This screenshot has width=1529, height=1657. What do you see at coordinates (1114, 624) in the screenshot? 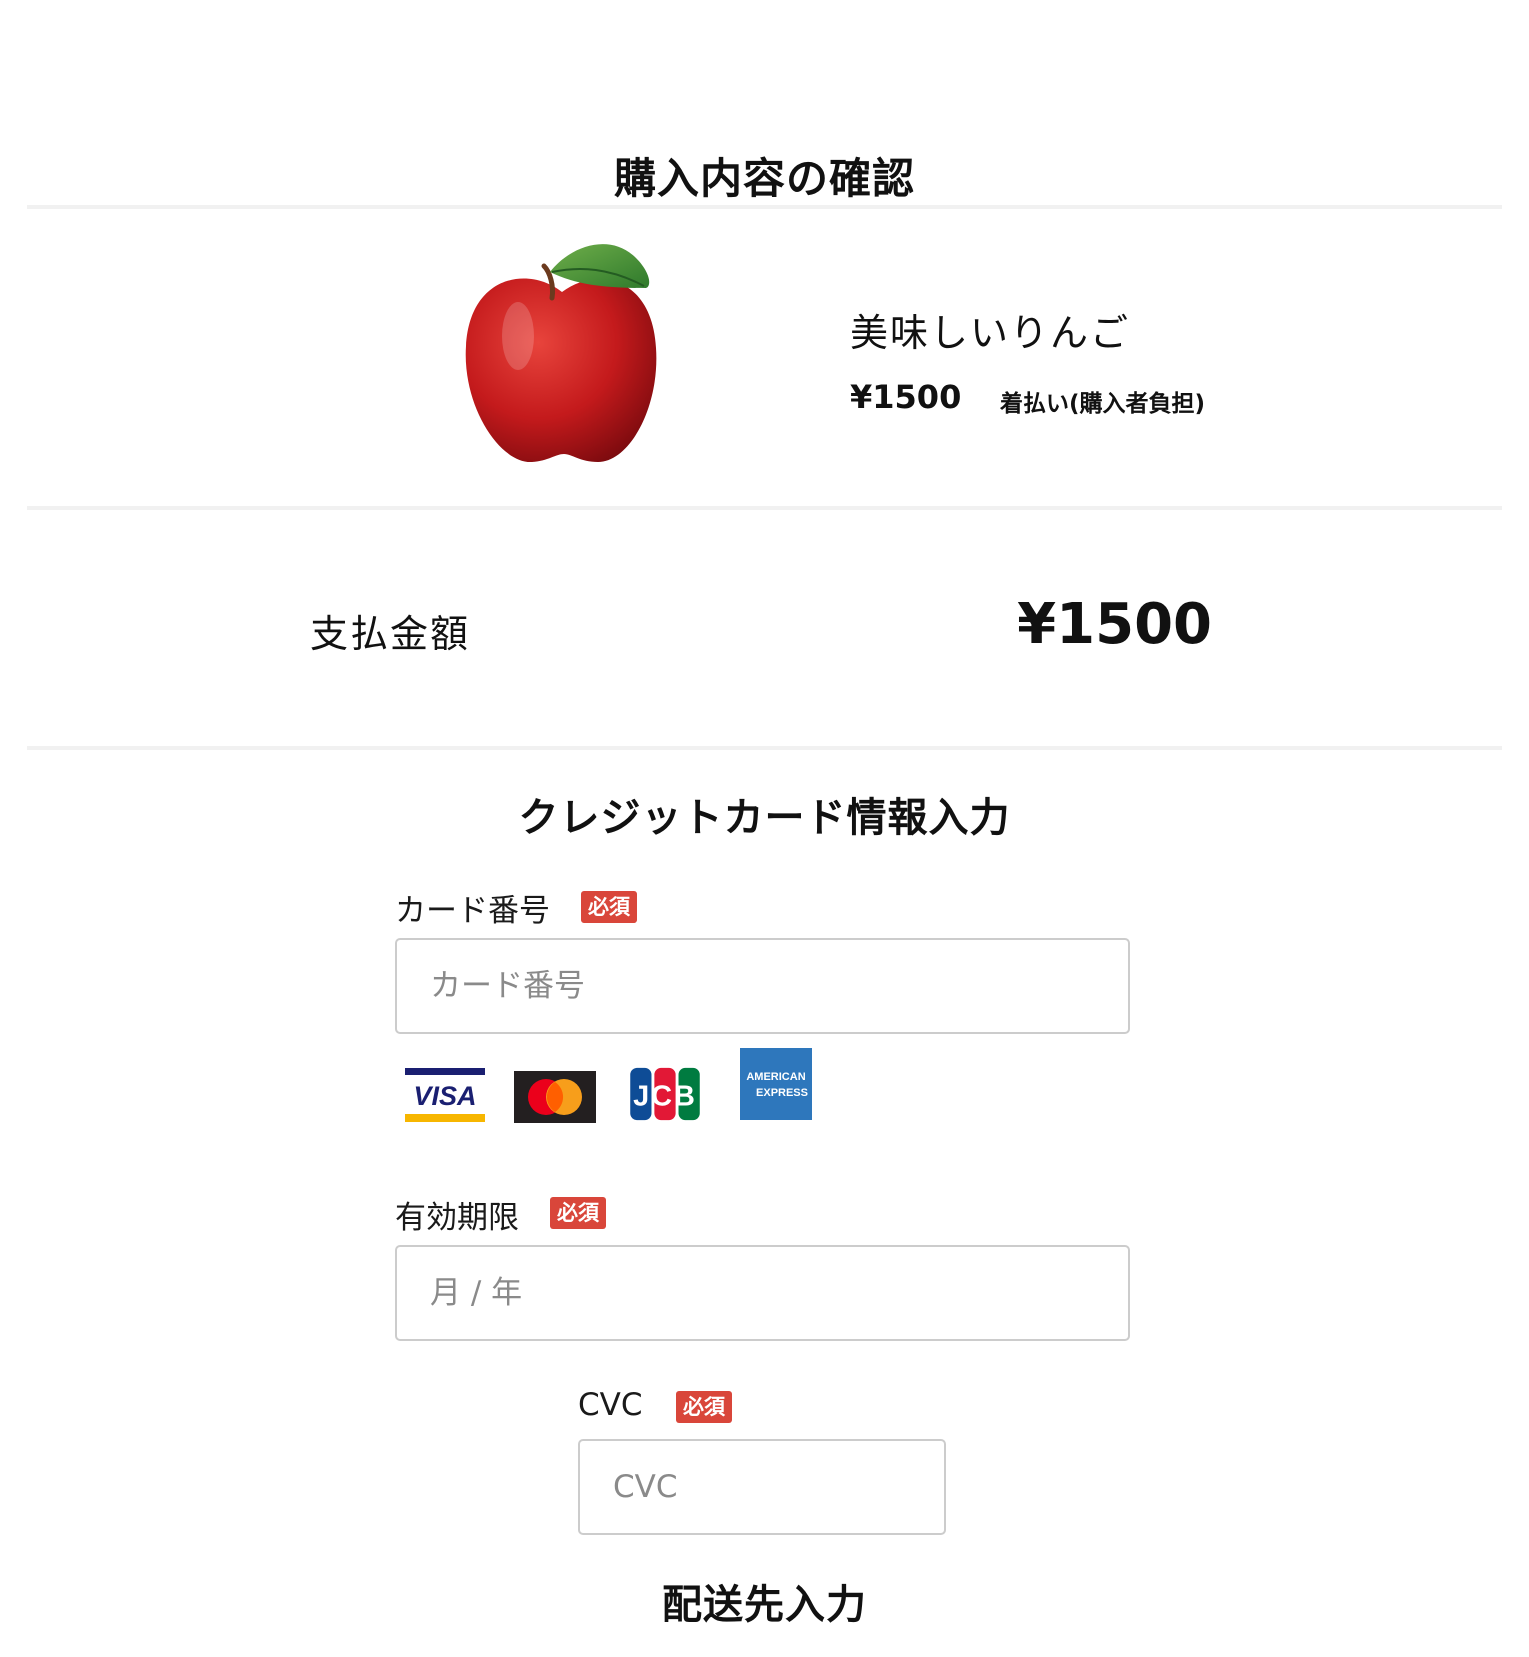
I see `payment-amount-value: ¥1500` at bounding box center [1114, 624].